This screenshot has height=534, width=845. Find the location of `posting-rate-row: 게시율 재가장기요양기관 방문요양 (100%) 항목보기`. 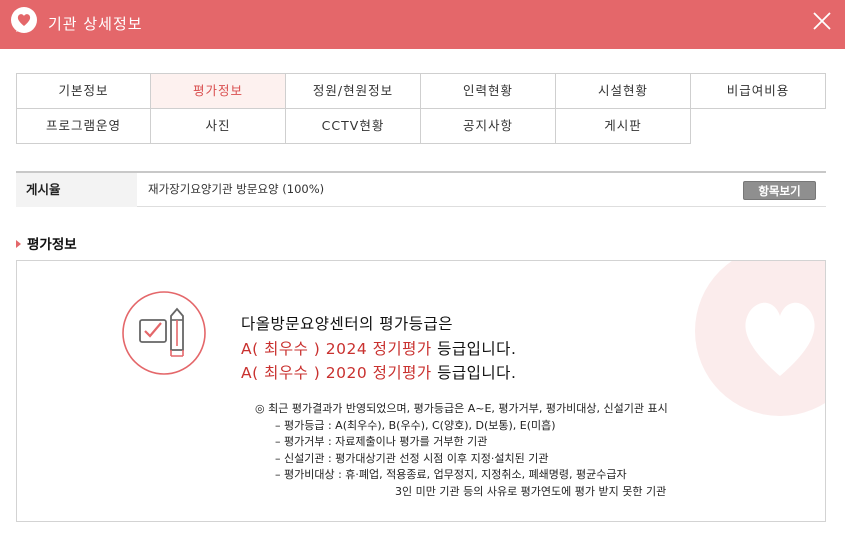

posting-rate-row: 게시율 재가장기요양기관 방문요양 (100%) 항목보기 is located at coordinates (421, 189).